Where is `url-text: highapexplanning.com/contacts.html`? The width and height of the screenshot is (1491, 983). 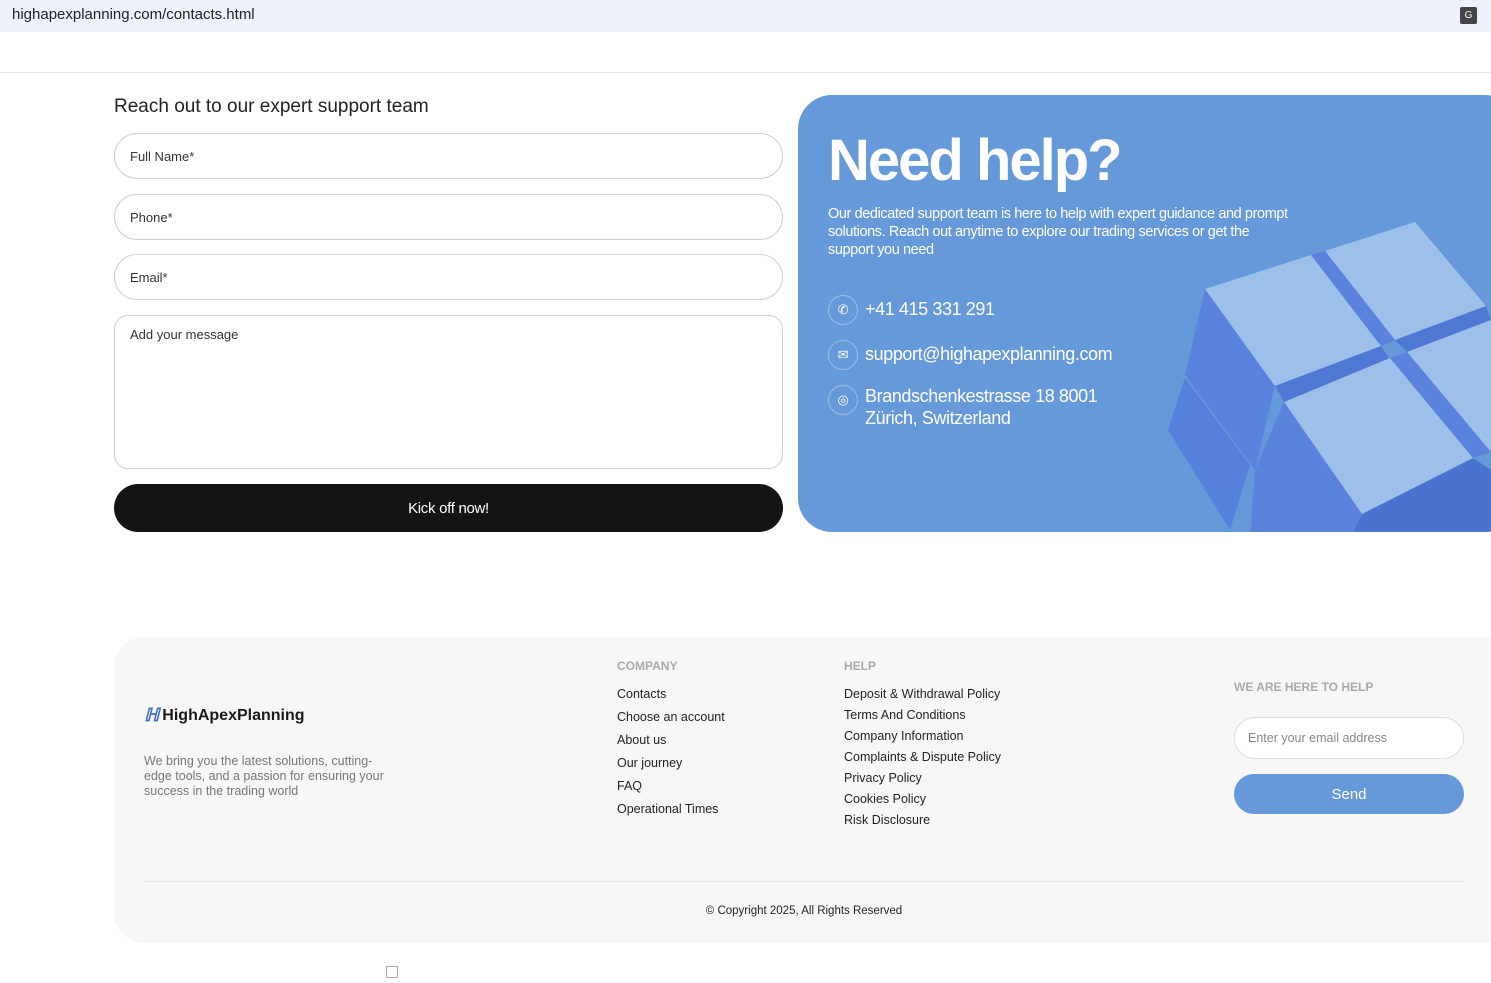 url-text: highapexplanning.com/contacts.html is located at coordinates (133, 14).